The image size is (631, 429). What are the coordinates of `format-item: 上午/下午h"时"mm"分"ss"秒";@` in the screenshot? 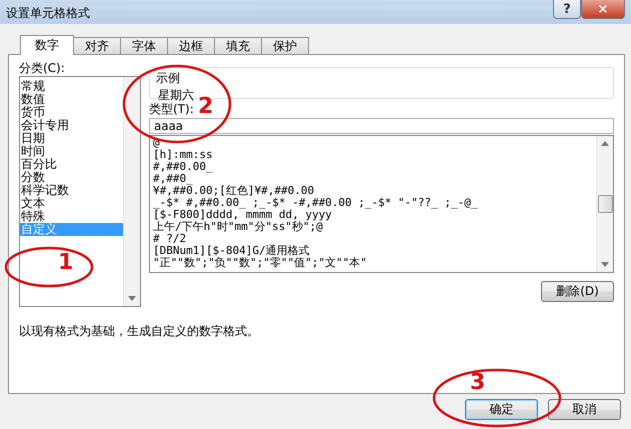 It's located at (373, 227).